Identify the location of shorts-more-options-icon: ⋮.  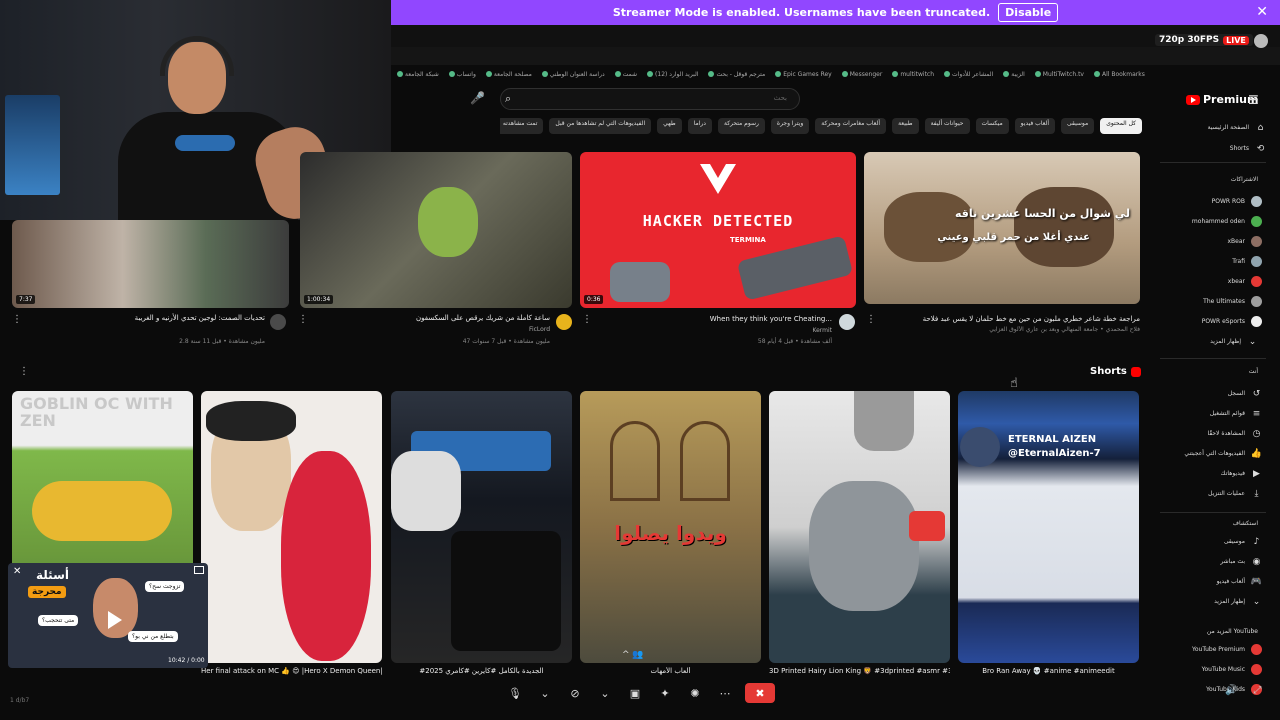
(24, 371).